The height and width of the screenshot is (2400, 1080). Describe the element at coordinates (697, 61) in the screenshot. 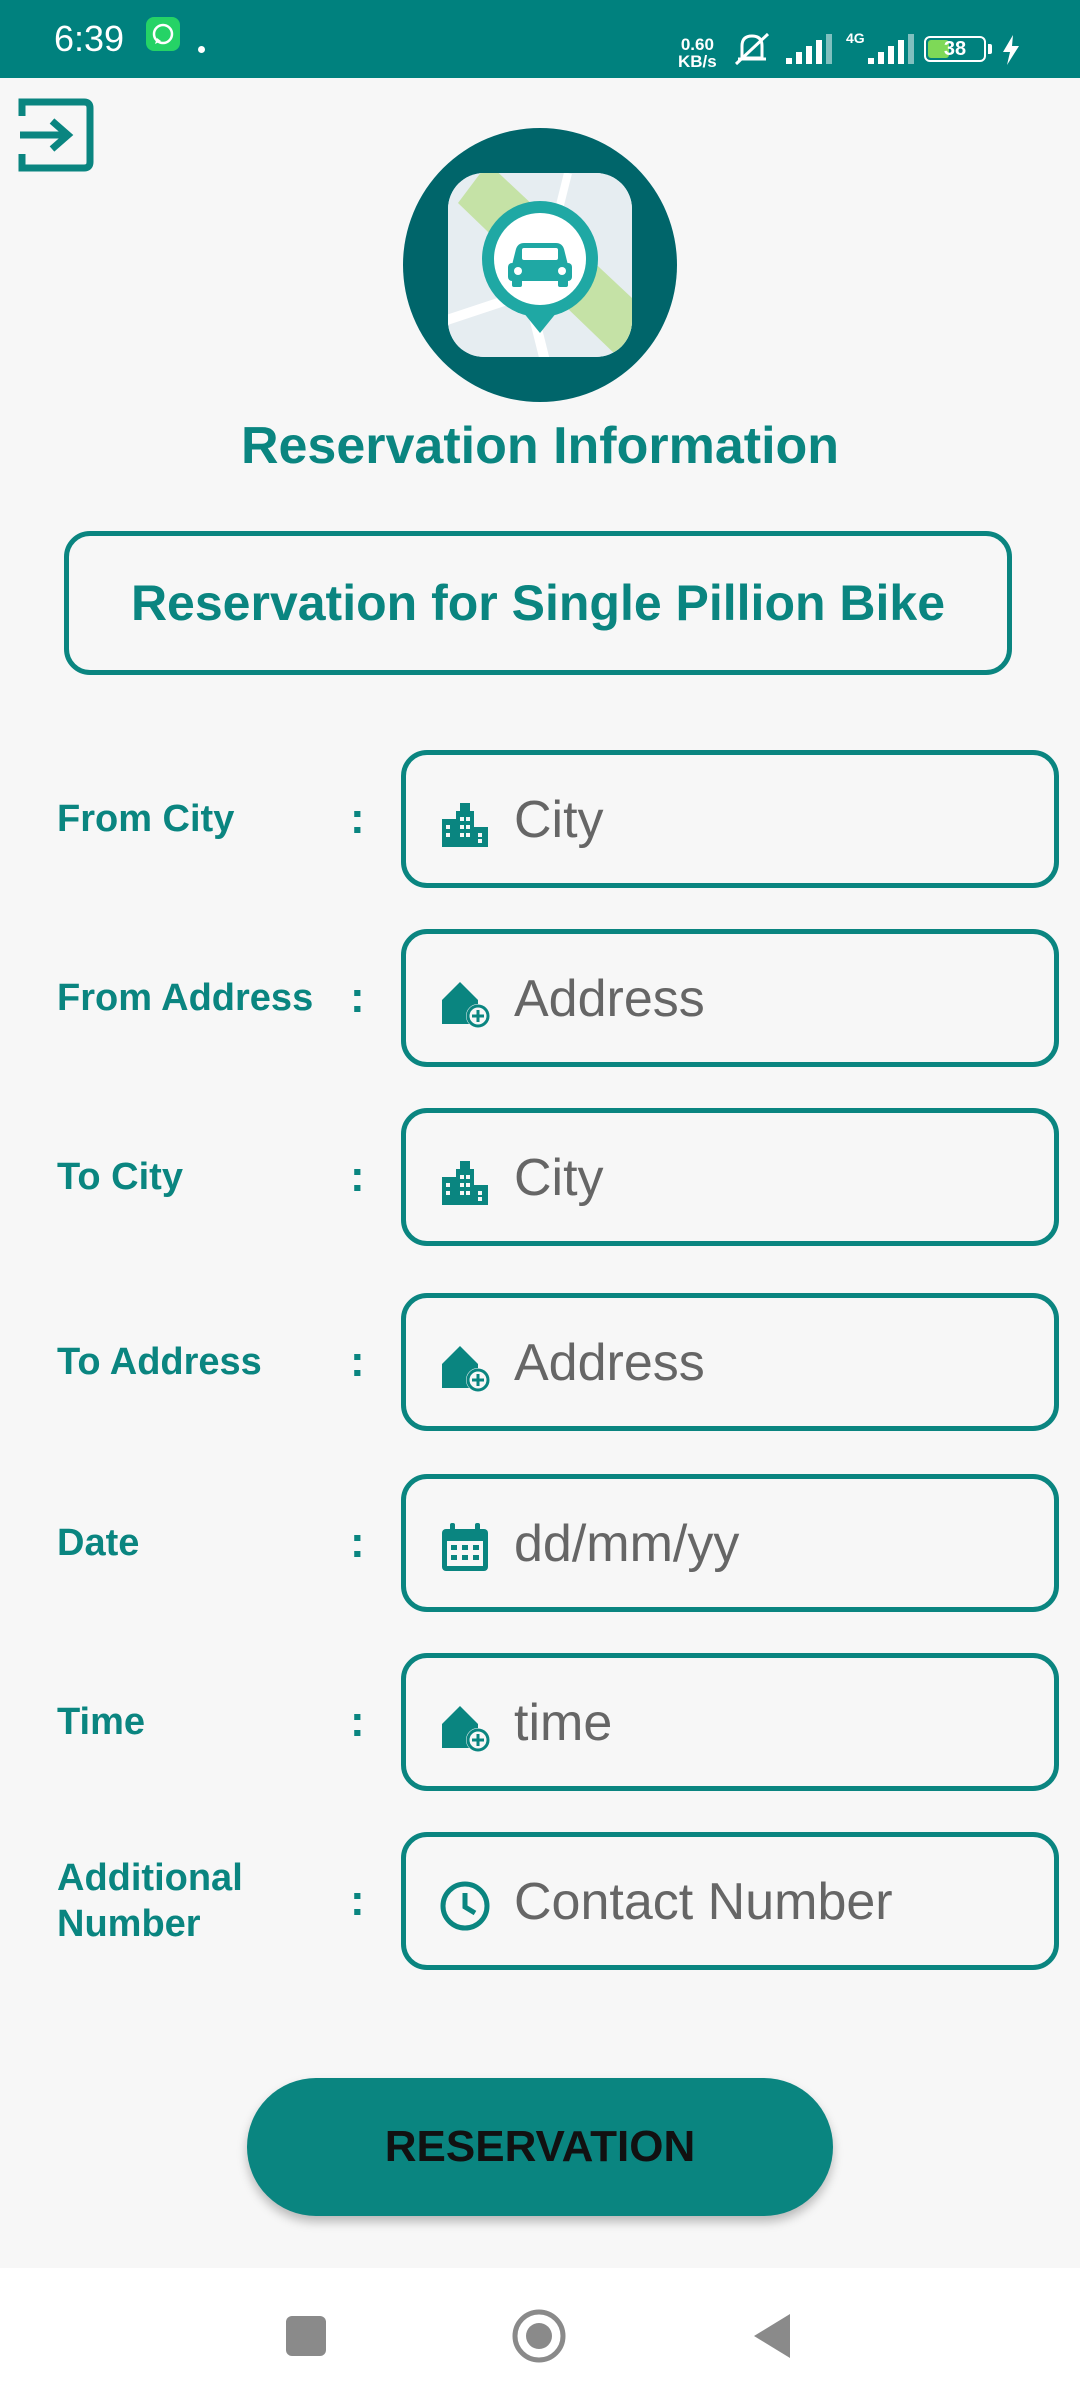

I see `net-speed-unit: KB/s` at that location.